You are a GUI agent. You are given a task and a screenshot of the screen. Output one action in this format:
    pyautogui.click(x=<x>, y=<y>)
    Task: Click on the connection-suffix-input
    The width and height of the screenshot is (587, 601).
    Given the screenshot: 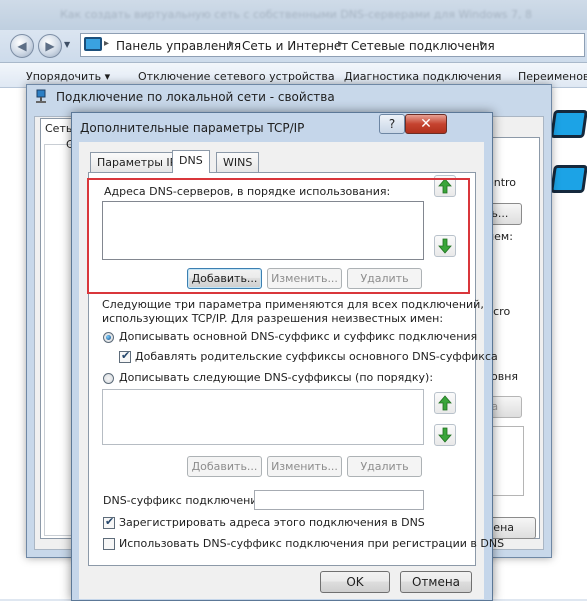 What is the action you would take?
    pyautogui.click(x=339, y=500)
    